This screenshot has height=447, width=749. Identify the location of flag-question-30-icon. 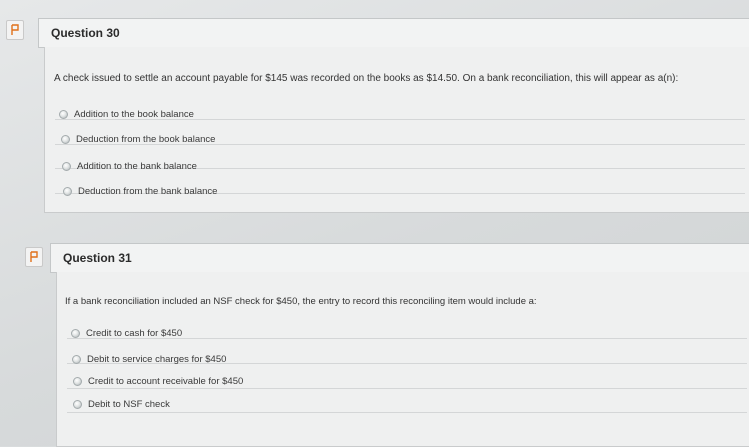
(15, 30).